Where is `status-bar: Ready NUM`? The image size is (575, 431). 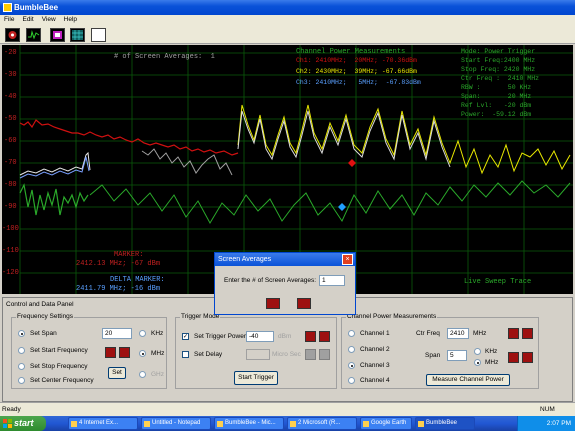
status-bar: Ready NUM is located at coordinates (287, 409).